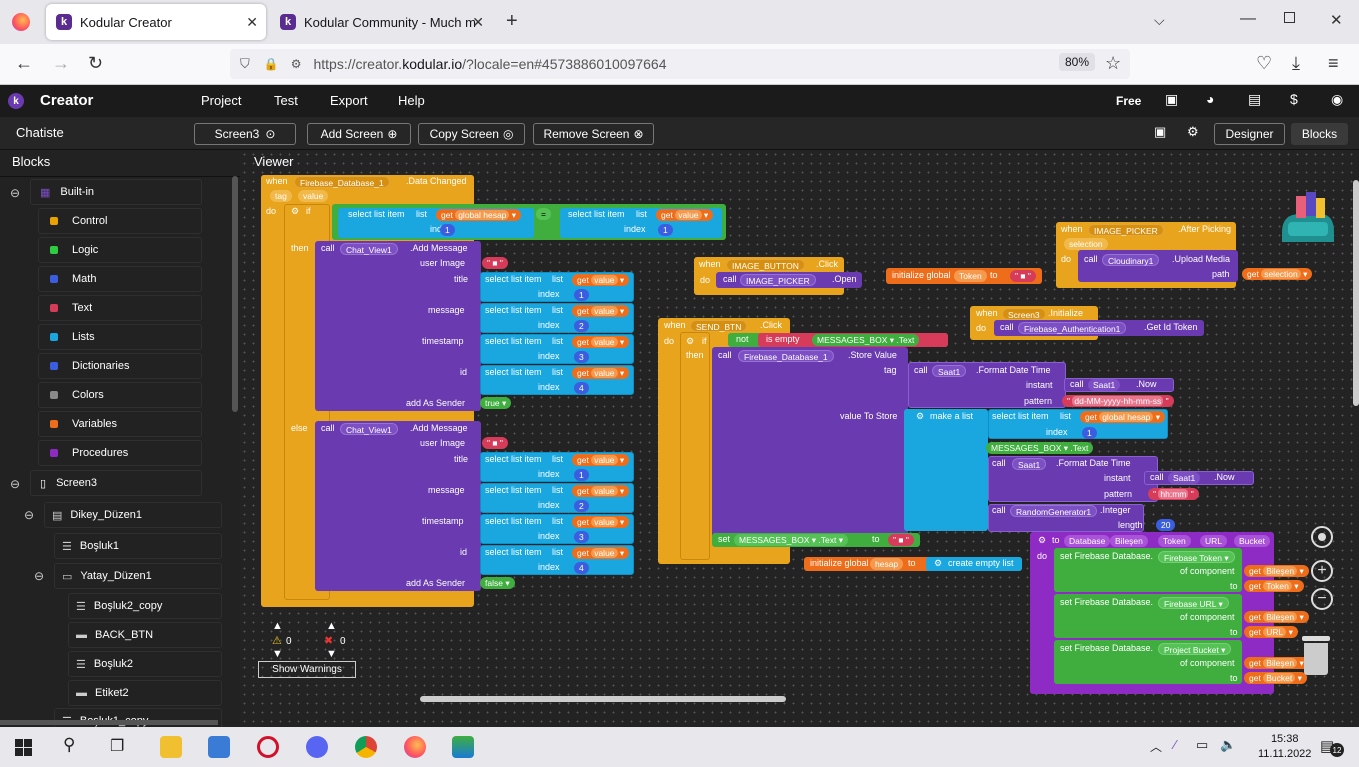 The width and height of the screenshot is (1359, 767). What do you see at coordinates (1322, 537) in the screenshot?
I see `recenter-icon` at bounding box center [1322, 537].